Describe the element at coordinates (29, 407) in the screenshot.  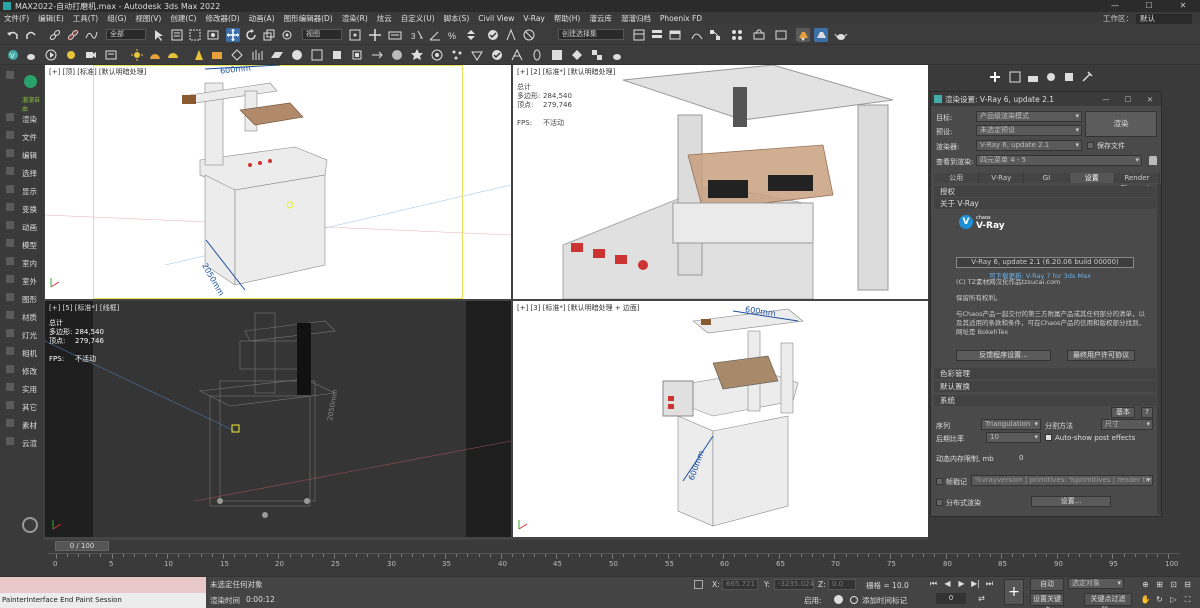
I see `left-item-other: 其它` at that location.